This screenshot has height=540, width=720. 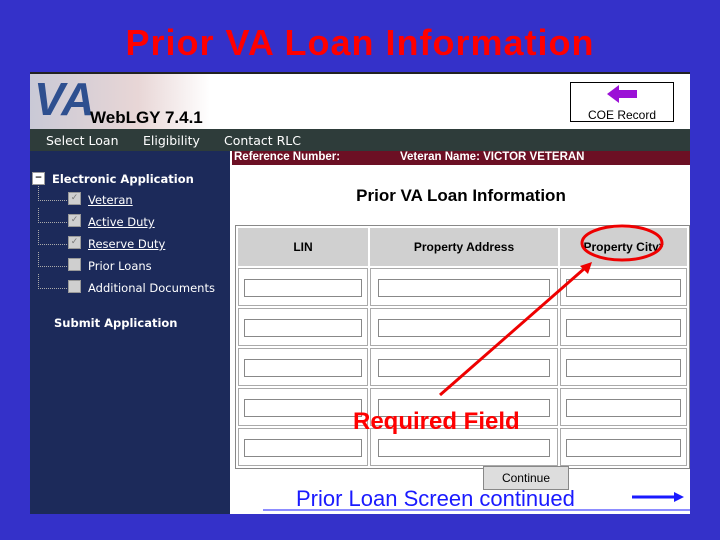 I want to click on slide-caption: Prior Loan Screen continued, so click(x=435, y=498).